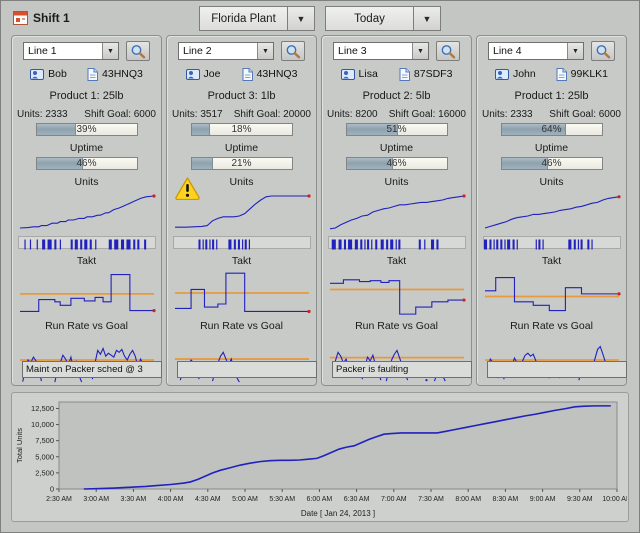 The width and height of the screenshot is (640, 533). Describe the element at coordinates (433, 74) in the screenshot. I see `badge-id: 87SDF3` at that location.